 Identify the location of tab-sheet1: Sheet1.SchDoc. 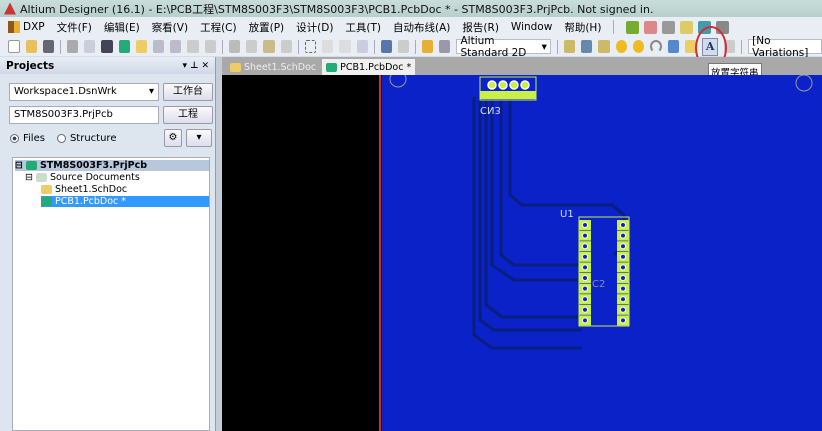
(273, 67).